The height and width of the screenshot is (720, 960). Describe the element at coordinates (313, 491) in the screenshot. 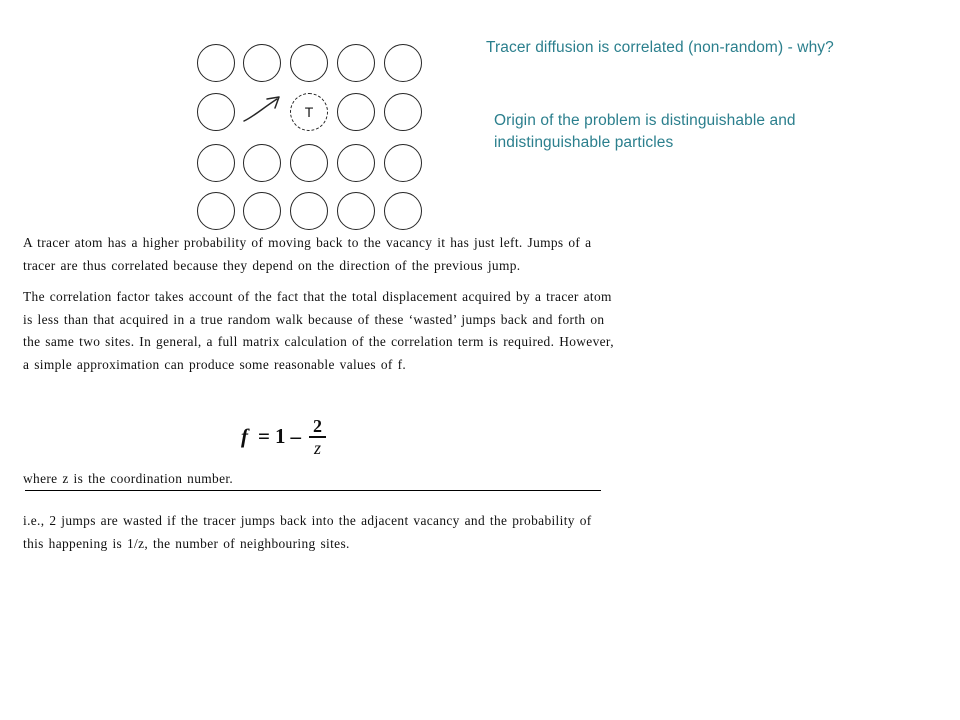

I see `horizontal-divider` at that location.